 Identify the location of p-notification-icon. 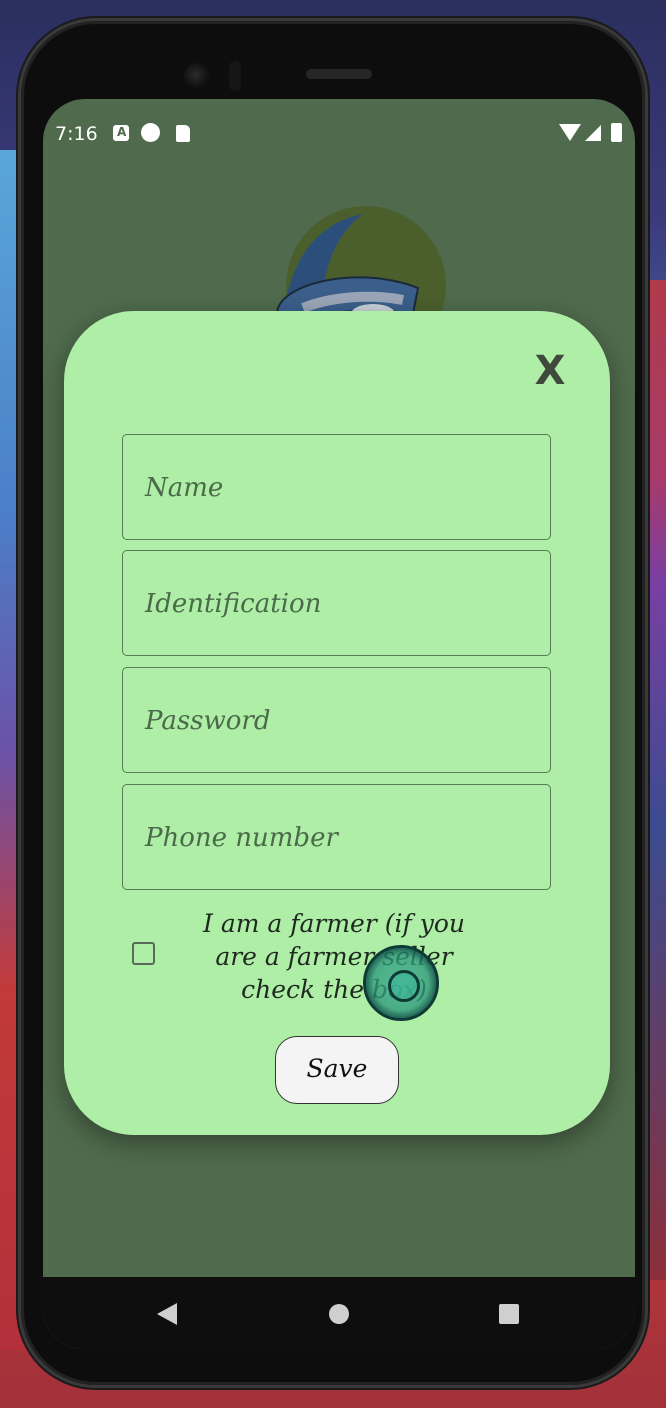
(150, 132).